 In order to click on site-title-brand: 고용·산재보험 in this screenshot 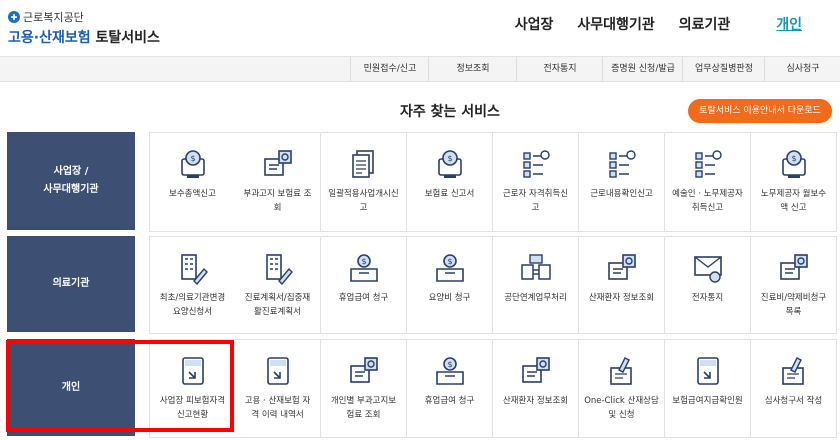, I will do `click(49, 38)`.